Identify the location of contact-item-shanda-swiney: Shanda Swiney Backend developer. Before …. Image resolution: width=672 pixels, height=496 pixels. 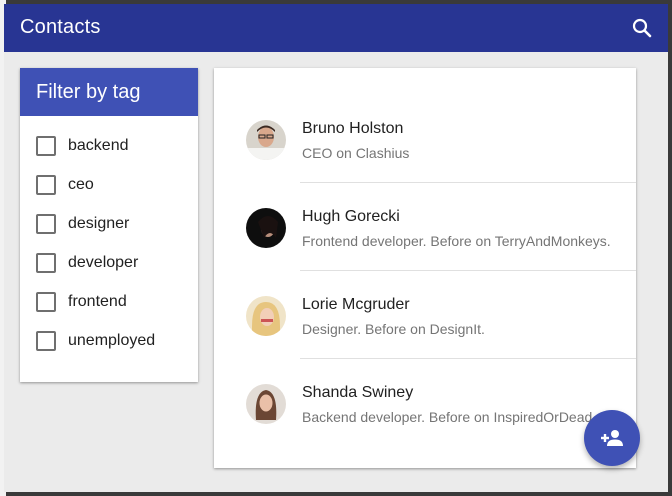
(425, 416).